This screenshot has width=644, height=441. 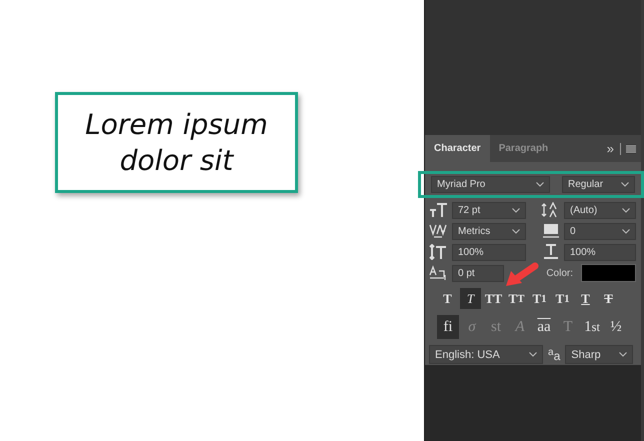 I want to click on collapse-button: », so click(x=610, y=148).